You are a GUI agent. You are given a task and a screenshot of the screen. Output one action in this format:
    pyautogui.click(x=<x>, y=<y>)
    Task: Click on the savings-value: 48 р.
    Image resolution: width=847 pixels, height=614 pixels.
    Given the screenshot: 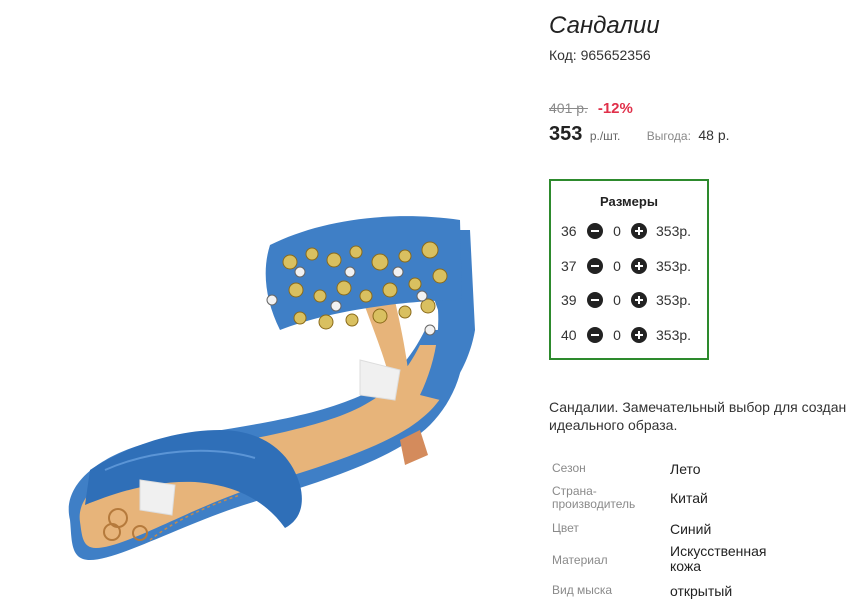 What is the action you would take?
    pyautogui.click(x=714, y=135)
    